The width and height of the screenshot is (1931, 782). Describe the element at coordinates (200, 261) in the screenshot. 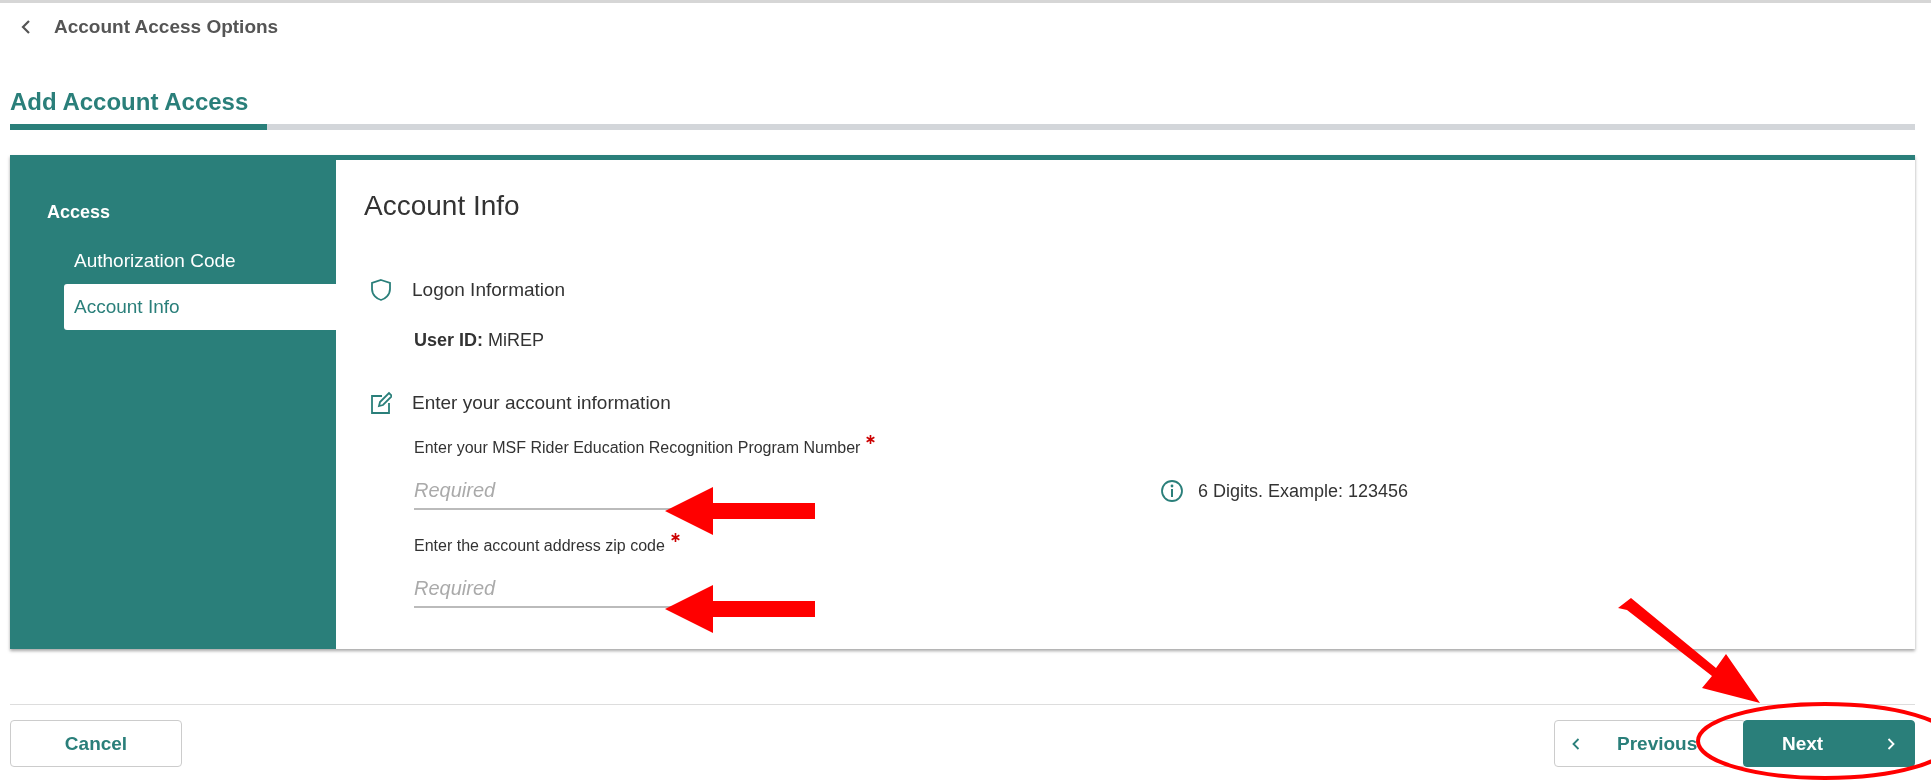

I see `sidebar-item: Authorization Code` at that location.